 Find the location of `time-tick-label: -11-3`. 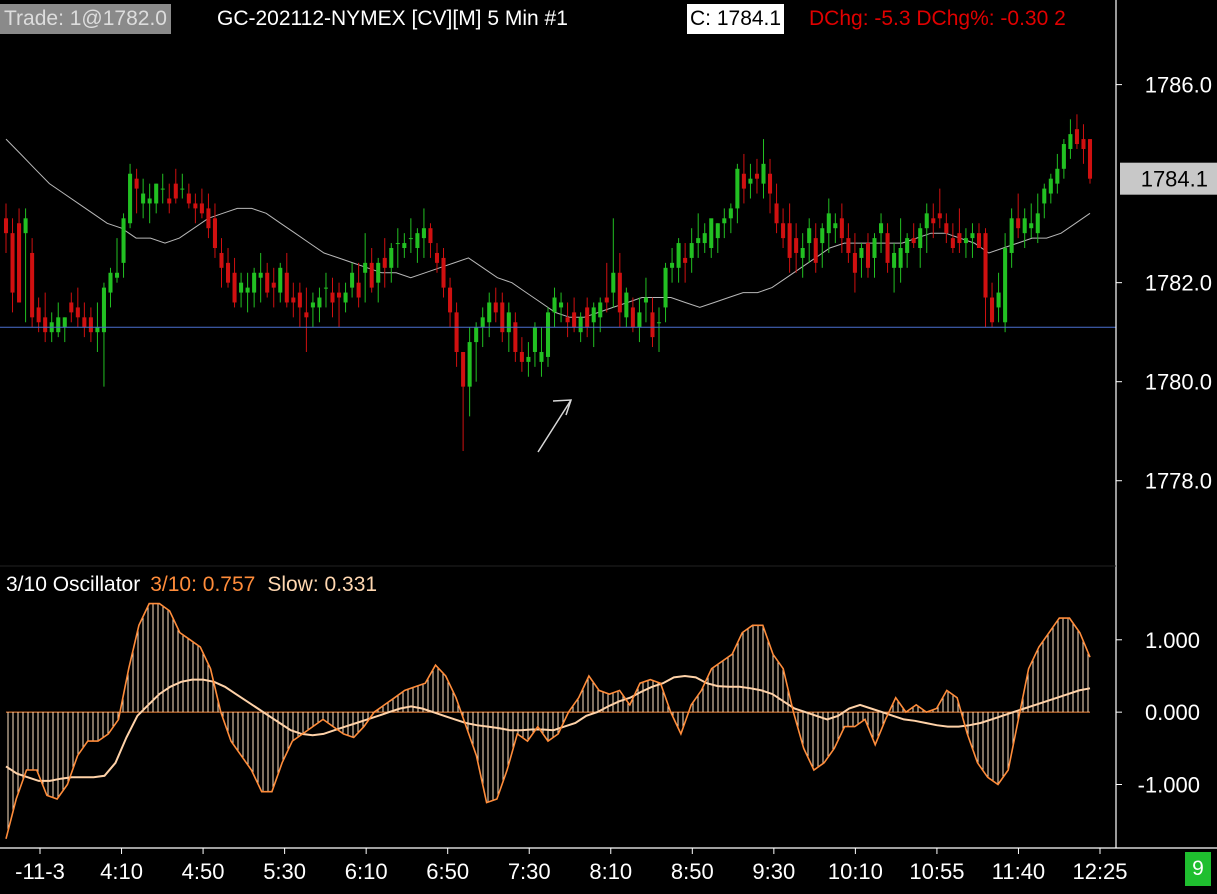

time-tick-label: -11-3 is located at coordinates (40, 871).